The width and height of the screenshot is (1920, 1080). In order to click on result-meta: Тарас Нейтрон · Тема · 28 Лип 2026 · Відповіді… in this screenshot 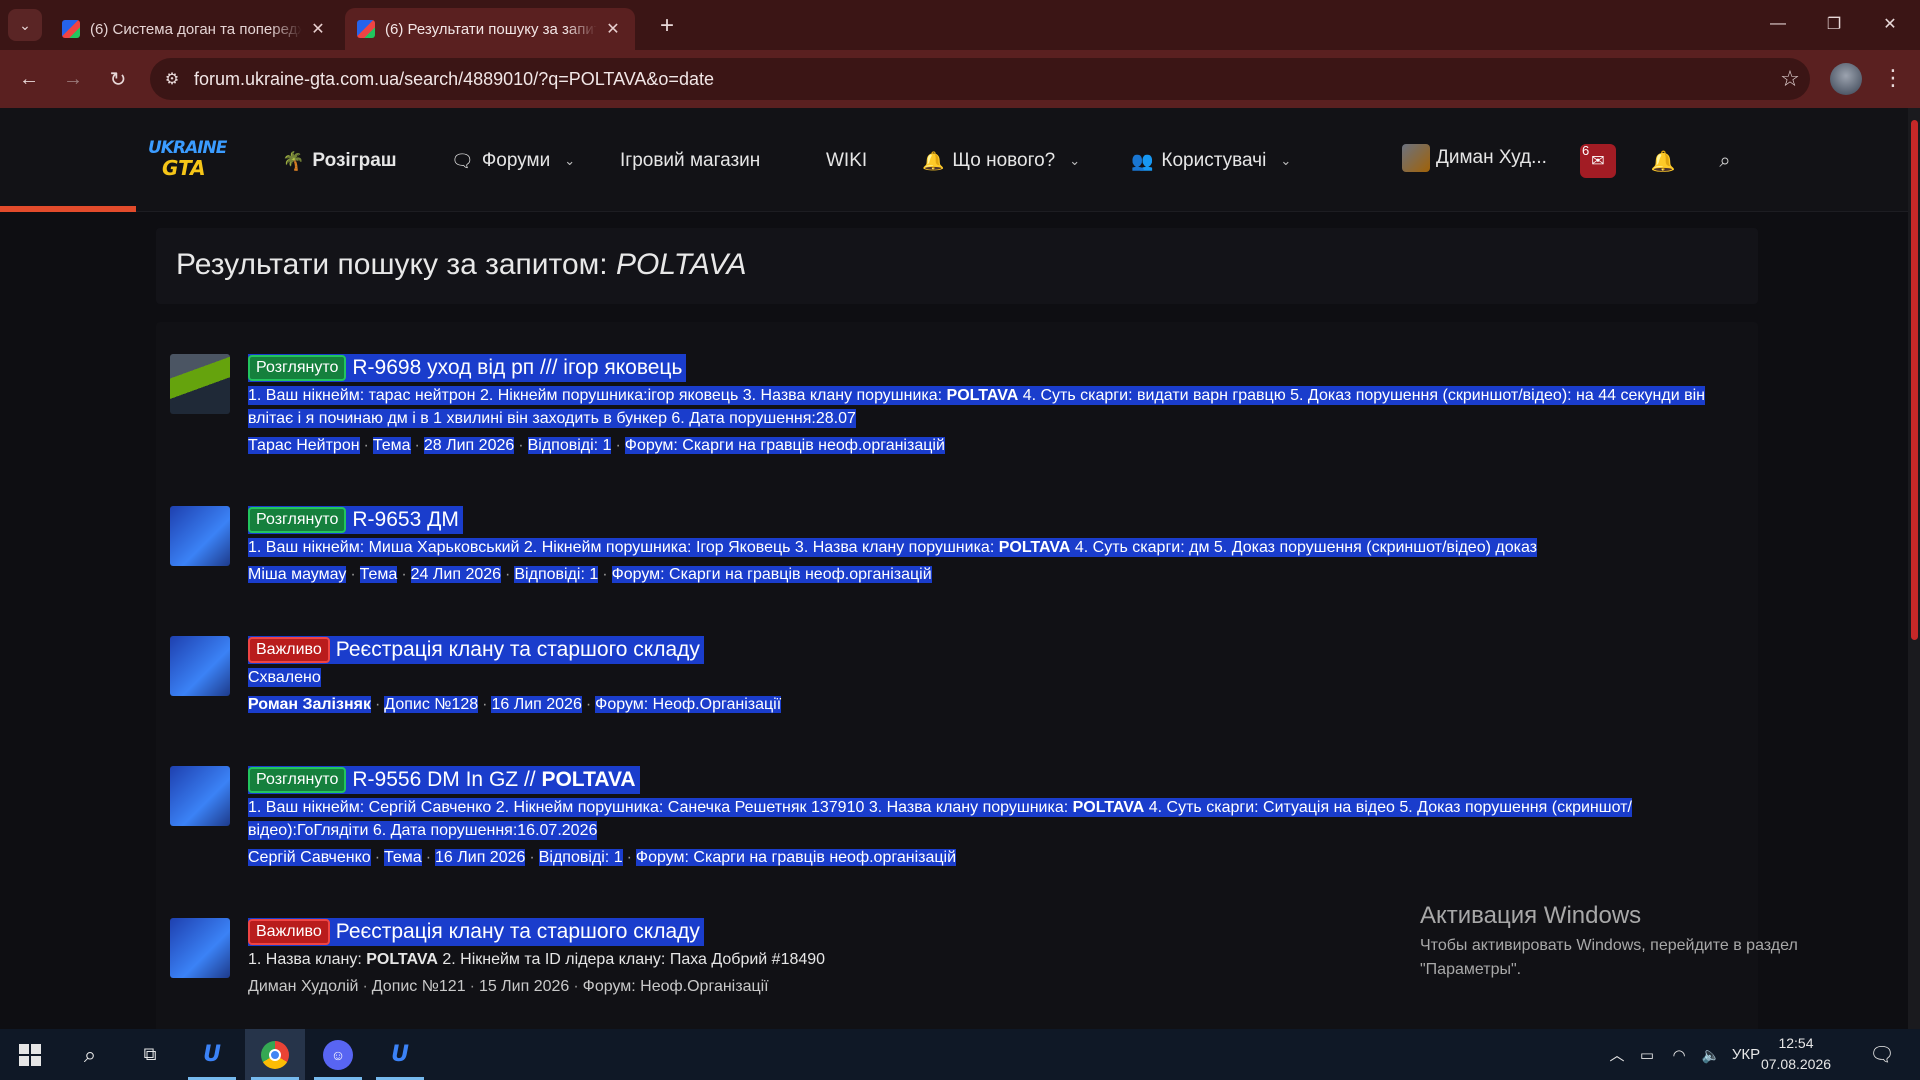, I will do `click(596, 445)`.